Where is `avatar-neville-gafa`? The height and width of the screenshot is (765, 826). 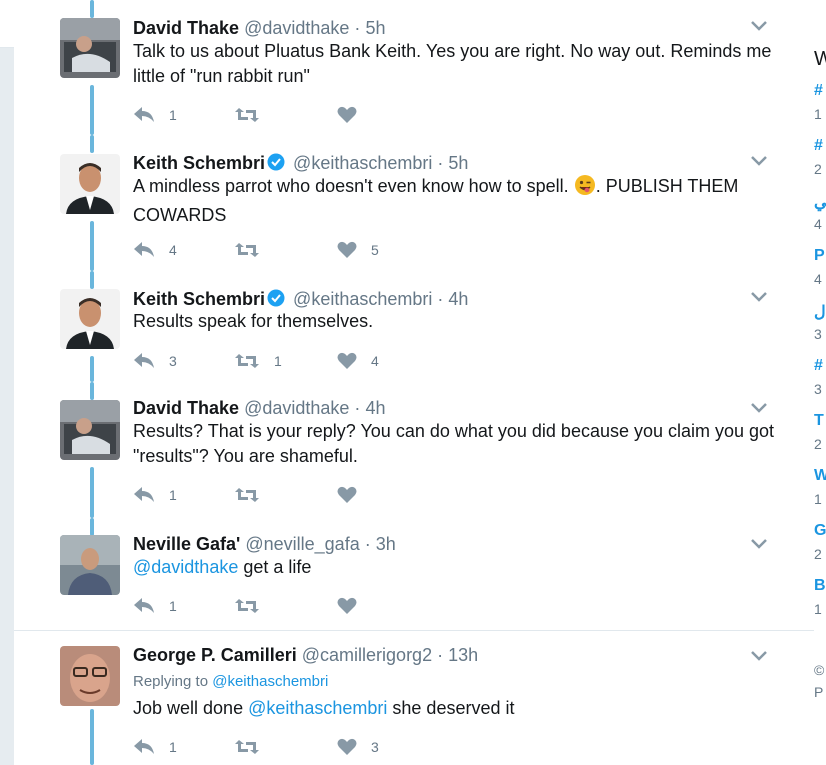 avatar-neville-gafa is located at coordinates (90, 565).